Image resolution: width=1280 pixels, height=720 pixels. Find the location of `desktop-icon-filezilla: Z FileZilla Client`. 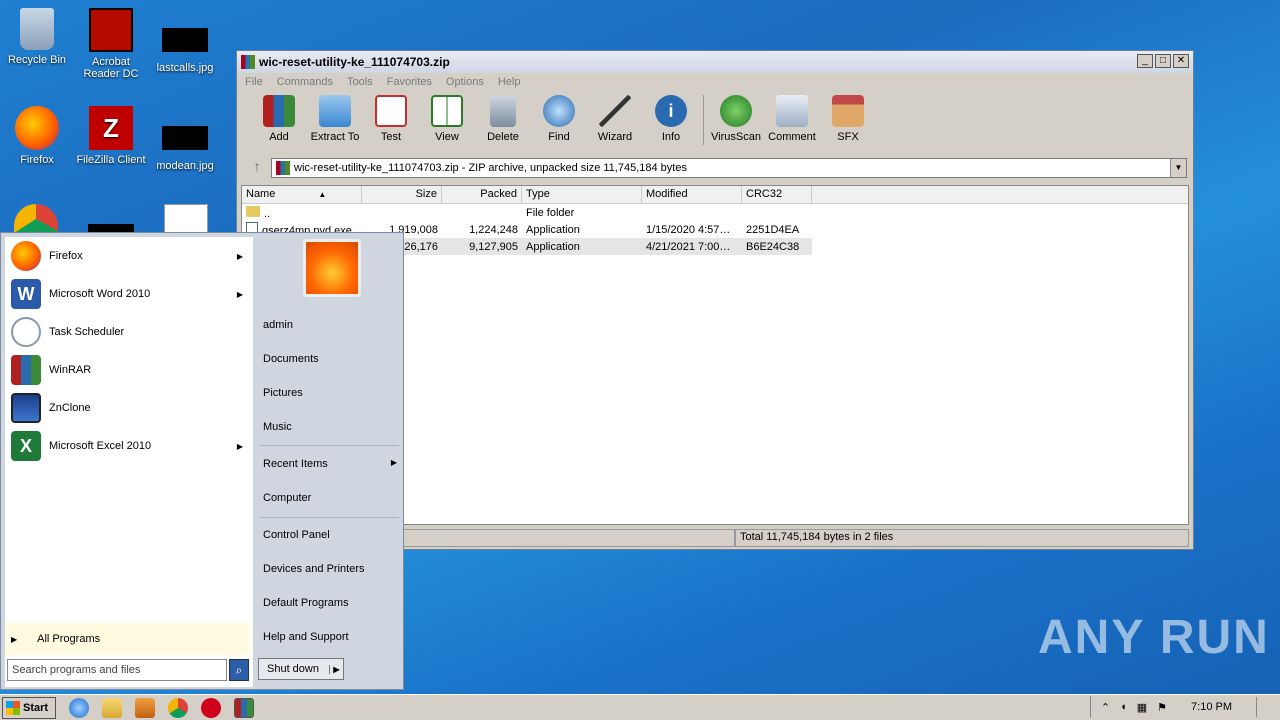

desktop-icon-filezilla: Z FileZilla Client is located at coordinates (111, 136).